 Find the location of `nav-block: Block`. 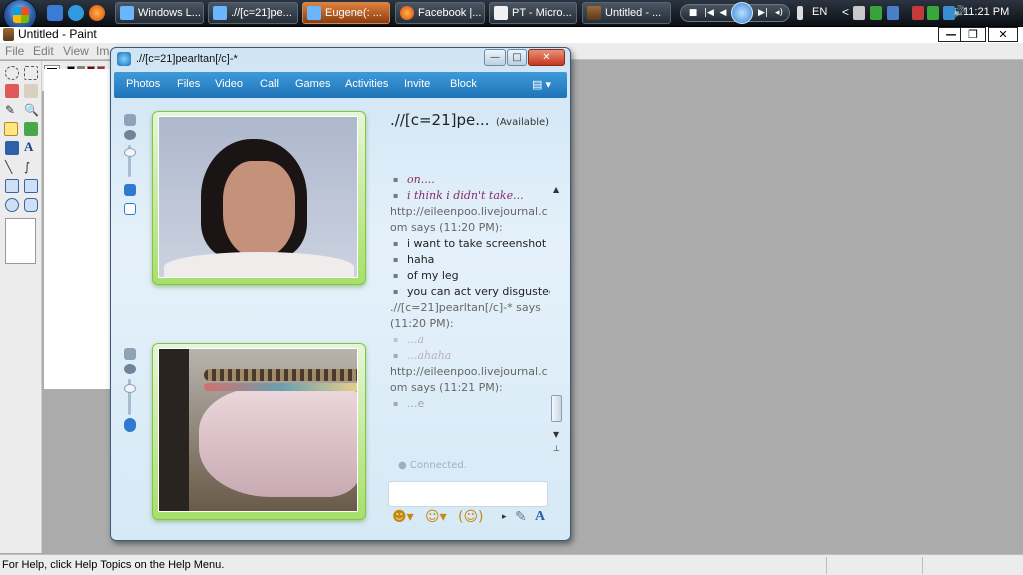

nav-block: Block is located at coordinates (463, 84).